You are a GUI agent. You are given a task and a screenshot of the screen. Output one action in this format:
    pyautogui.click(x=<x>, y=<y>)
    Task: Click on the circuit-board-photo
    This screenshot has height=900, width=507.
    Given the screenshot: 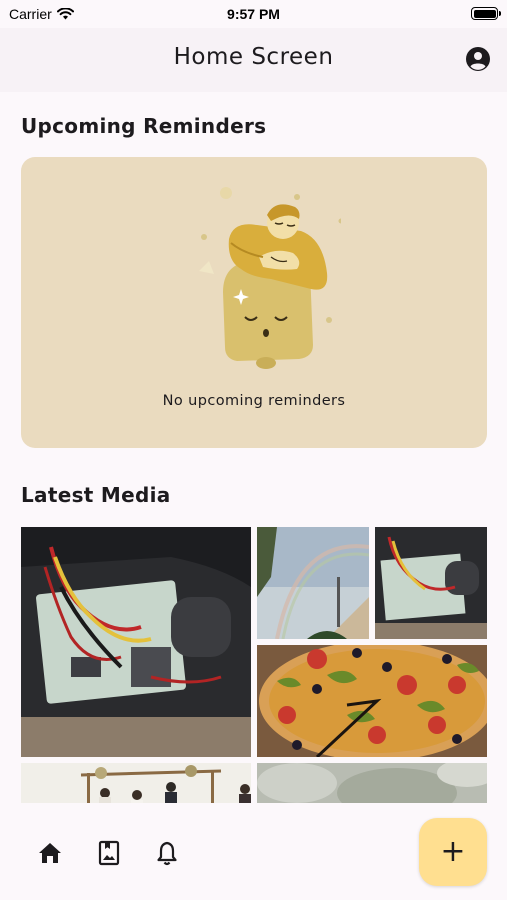 What is the action you would take?
    pyautogui.click(x=136, y=642)
    